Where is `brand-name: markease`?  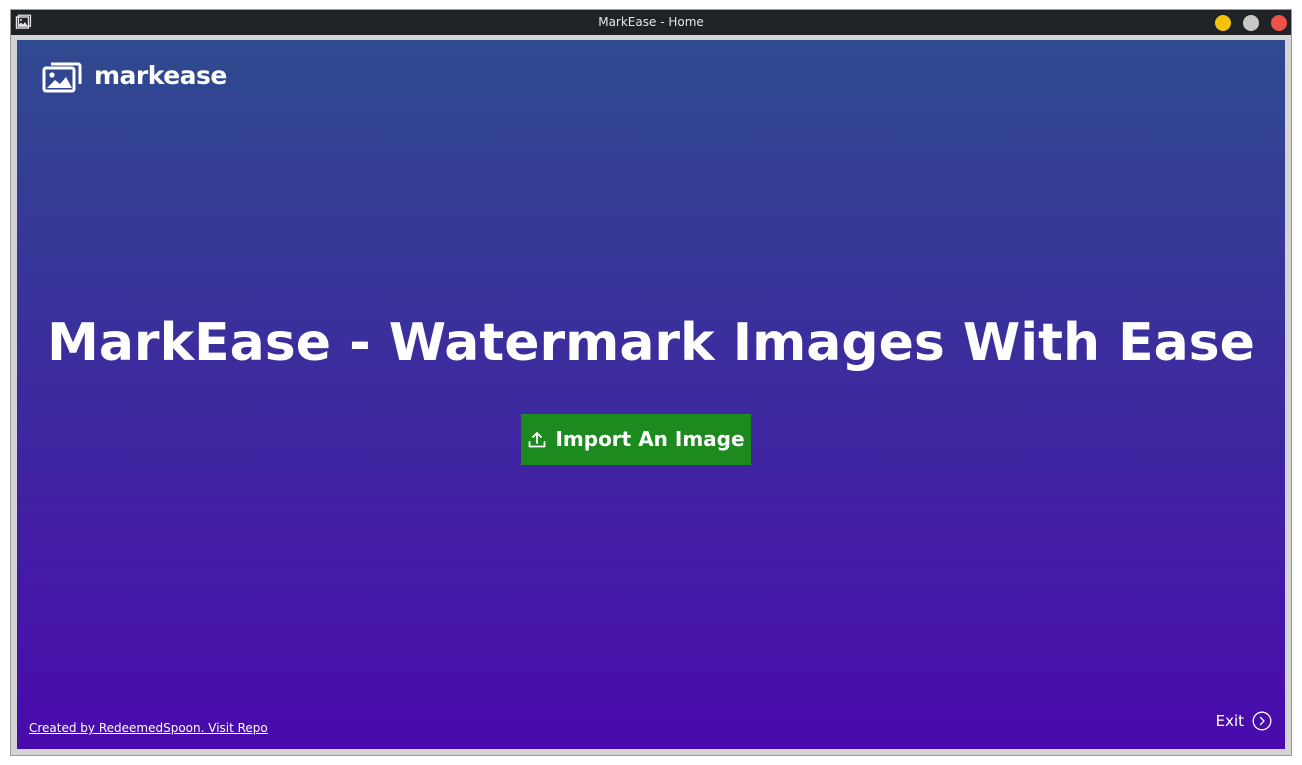
brand-name: markease is located at coordinates (160, 75).